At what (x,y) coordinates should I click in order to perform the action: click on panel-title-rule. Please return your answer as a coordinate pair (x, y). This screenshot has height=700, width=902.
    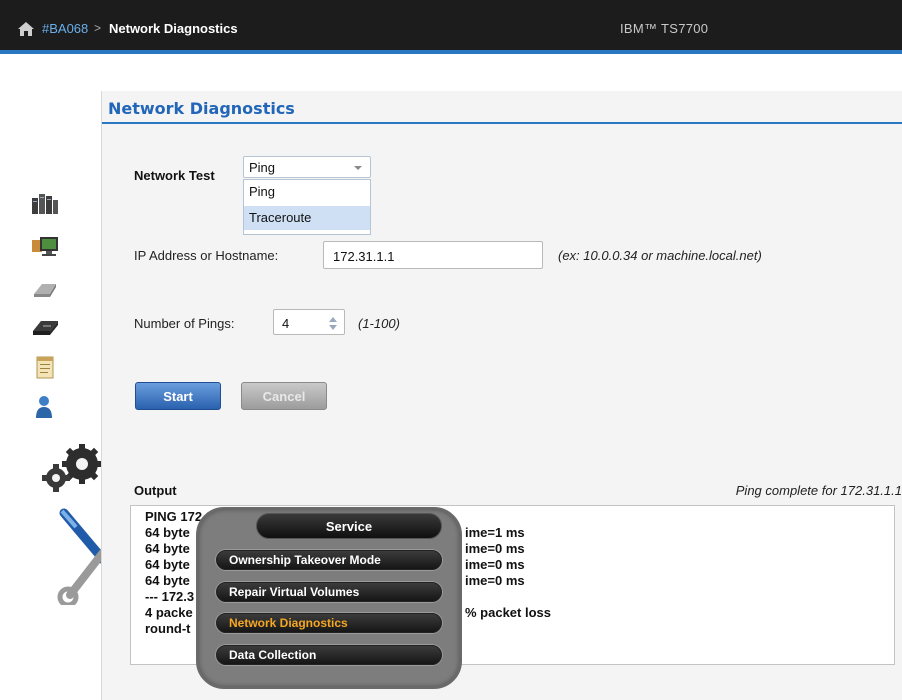
    Looking at the image, I should click on (502, 123).